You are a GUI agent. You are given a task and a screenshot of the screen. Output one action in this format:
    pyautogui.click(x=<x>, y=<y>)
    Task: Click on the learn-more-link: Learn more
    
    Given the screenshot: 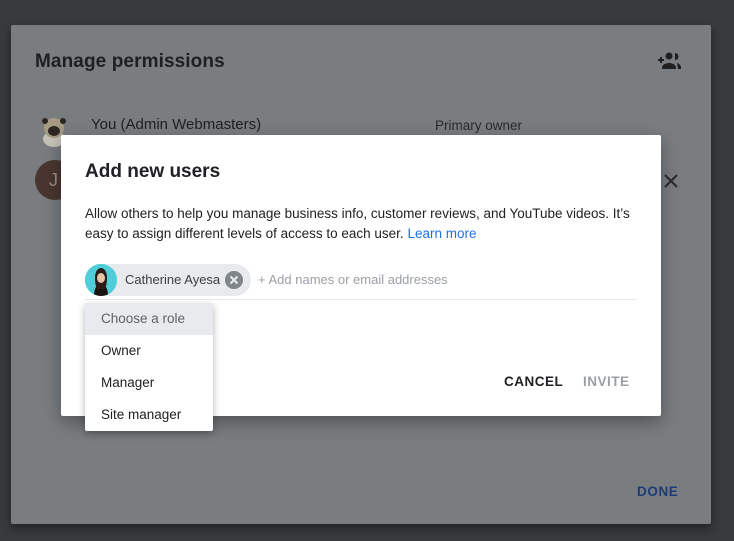 What is the action you would take?
    pyautogui.click(x=441, y=233)
    